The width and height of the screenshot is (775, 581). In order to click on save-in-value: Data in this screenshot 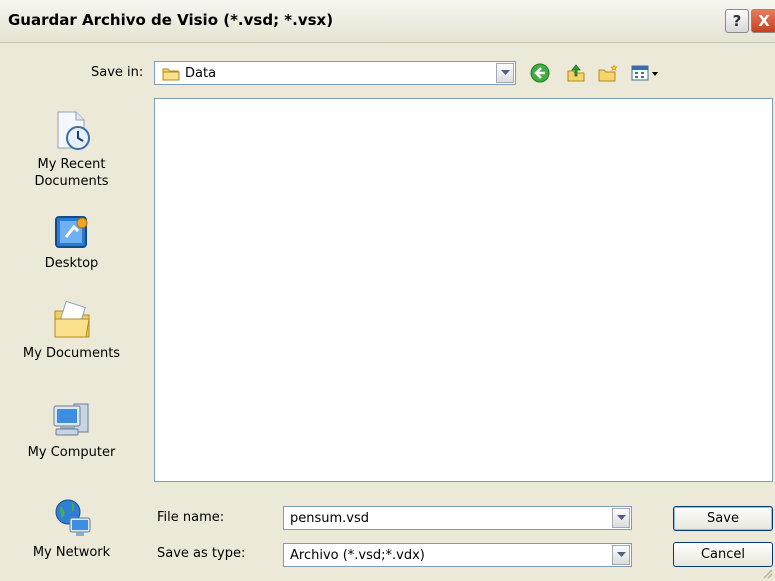, I will do `click(201, 73)`.